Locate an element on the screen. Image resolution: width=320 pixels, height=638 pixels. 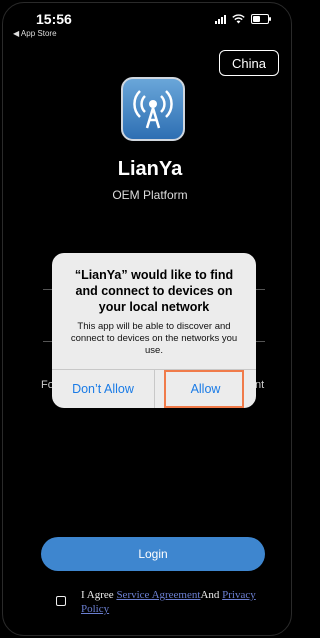
agreement-prefix: I Agree is located at coordinates (99, 595).